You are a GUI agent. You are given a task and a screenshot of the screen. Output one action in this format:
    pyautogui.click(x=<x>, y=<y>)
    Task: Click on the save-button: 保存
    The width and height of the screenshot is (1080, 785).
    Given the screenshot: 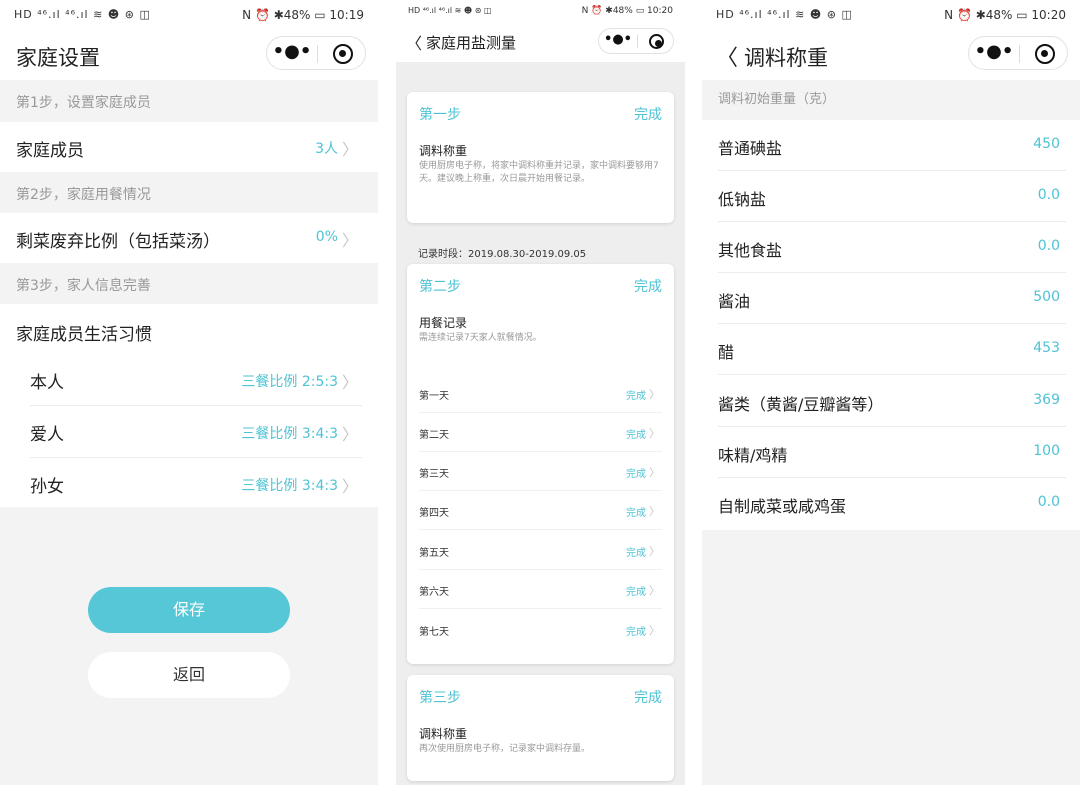 What is the action you would take?
    pyautogui.click(x=189, y=610)
    